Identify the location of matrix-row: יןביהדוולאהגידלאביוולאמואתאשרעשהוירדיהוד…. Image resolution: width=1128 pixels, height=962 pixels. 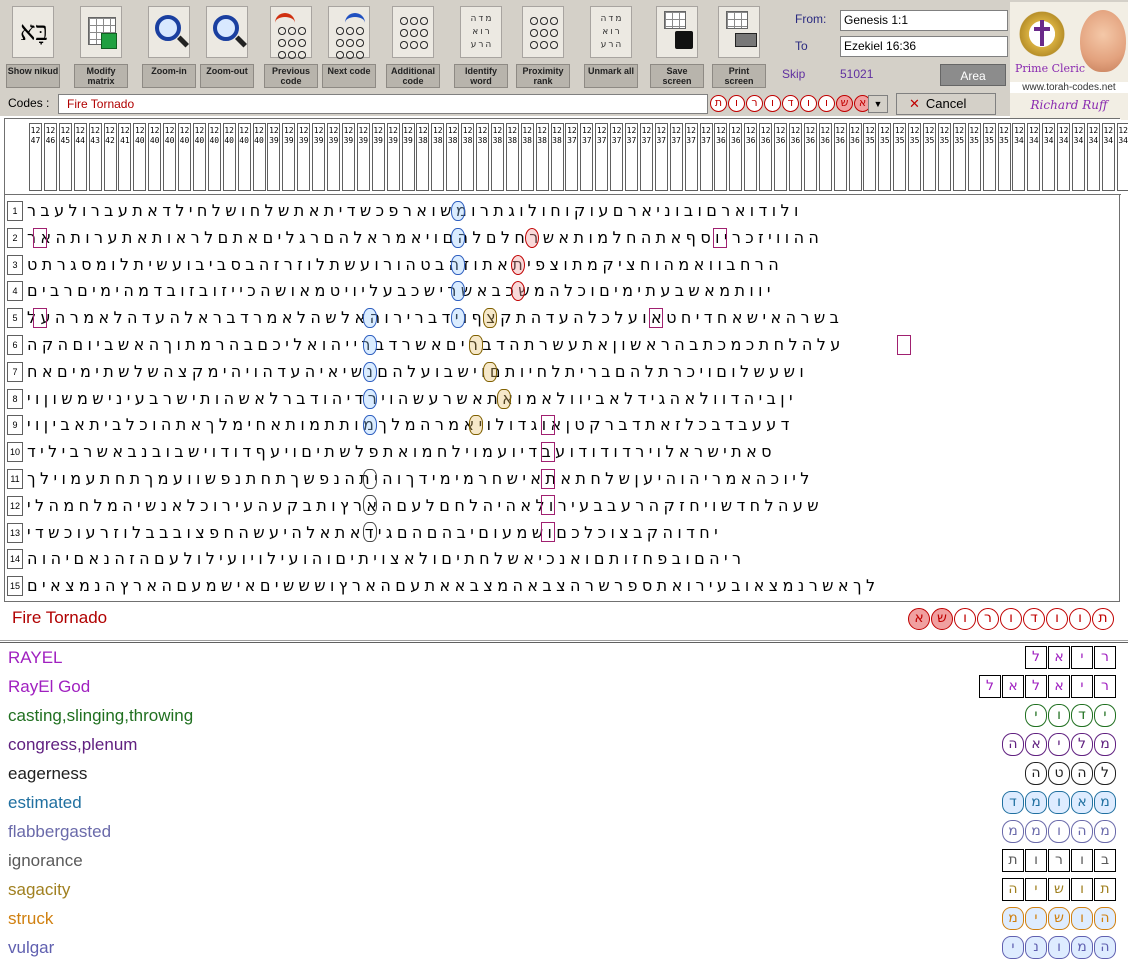
(572, 399).